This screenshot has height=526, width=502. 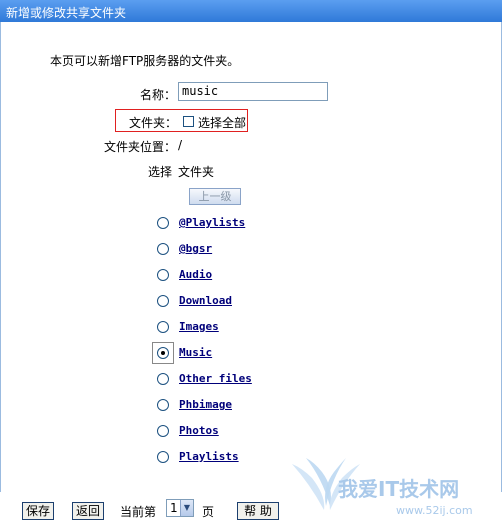 What do you see at coordinates (253, 91) in the screenshot?
I see `name-input: music` at bounding box center [253, 91].